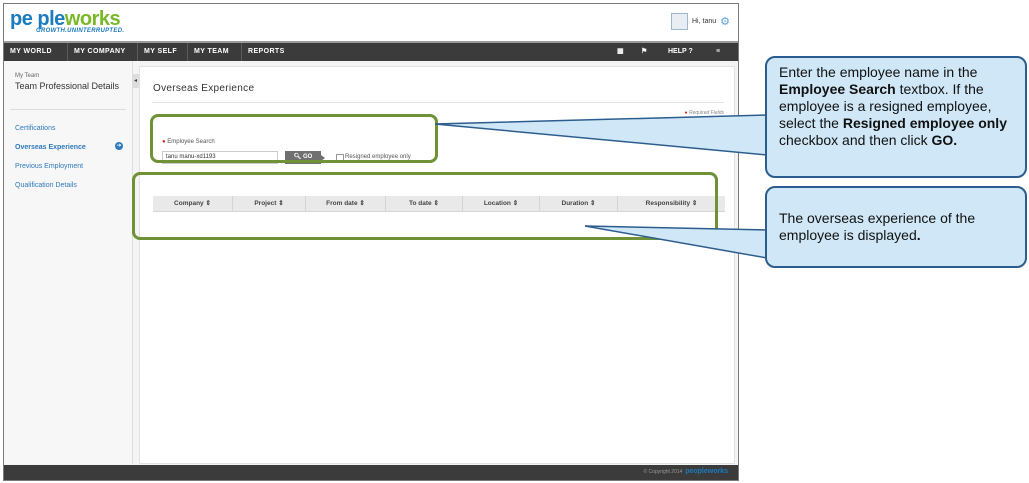 This screenshot has width=1029, height=483. What do you see at coordinates (215, 52) in the screenshot?
I see `nav-my-team: MY TEAM` at bounding box center [215, 52].